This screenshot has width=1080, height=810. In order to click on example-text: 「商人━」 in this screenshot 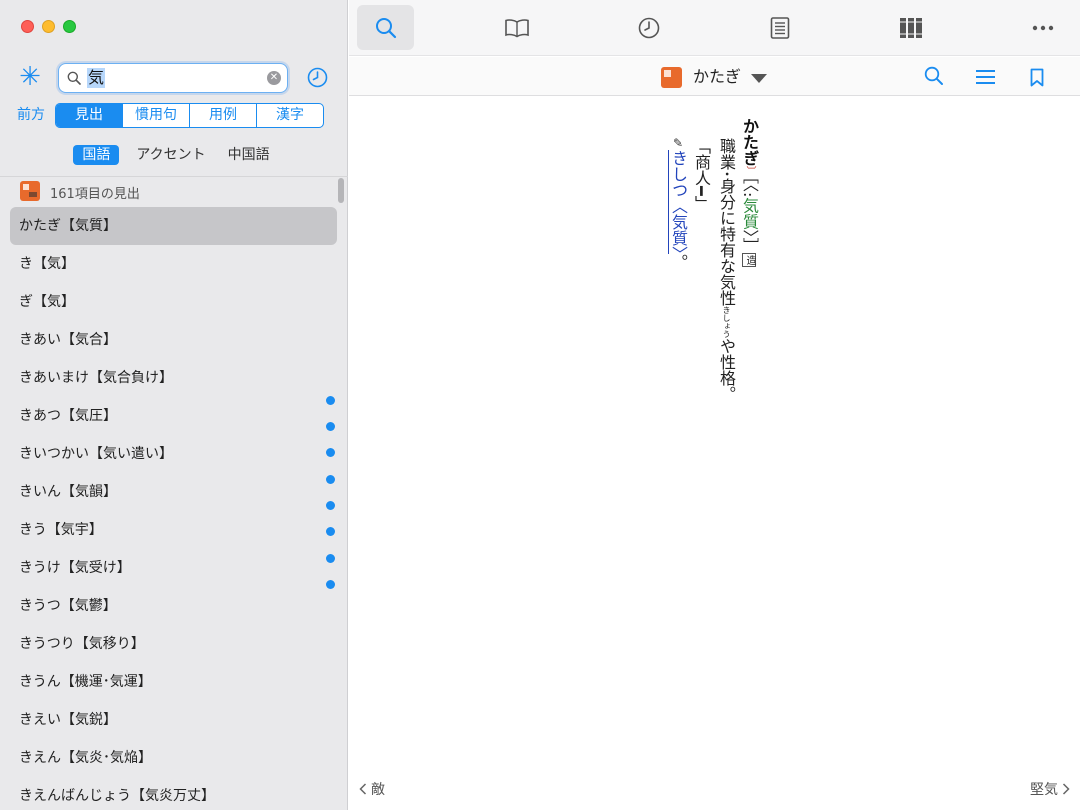, I will do `click(701, 175)`.